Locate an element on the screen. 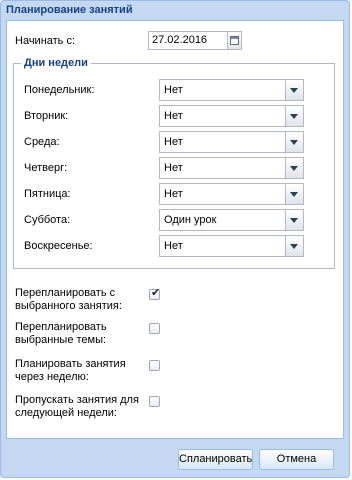  option-label-line: Пропускать занятия для is located at coordinates (77, 400).